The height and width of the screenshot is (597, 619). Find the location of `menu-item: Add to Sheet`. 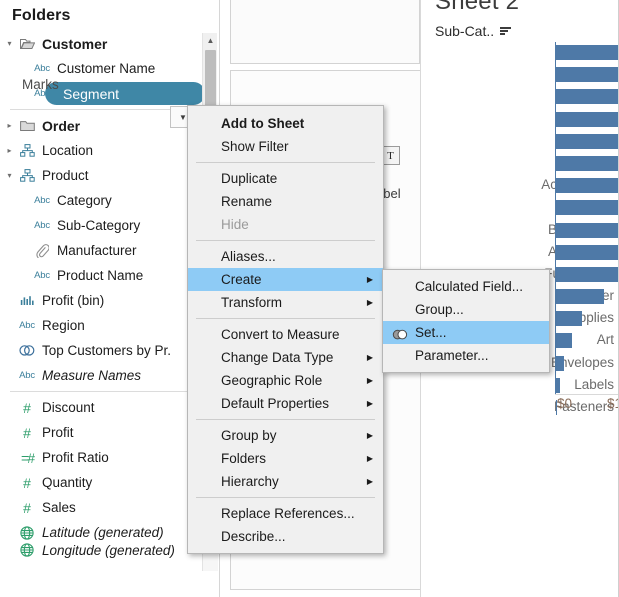

menu-item: Add to Sheet is located at coordinates (285, 123).